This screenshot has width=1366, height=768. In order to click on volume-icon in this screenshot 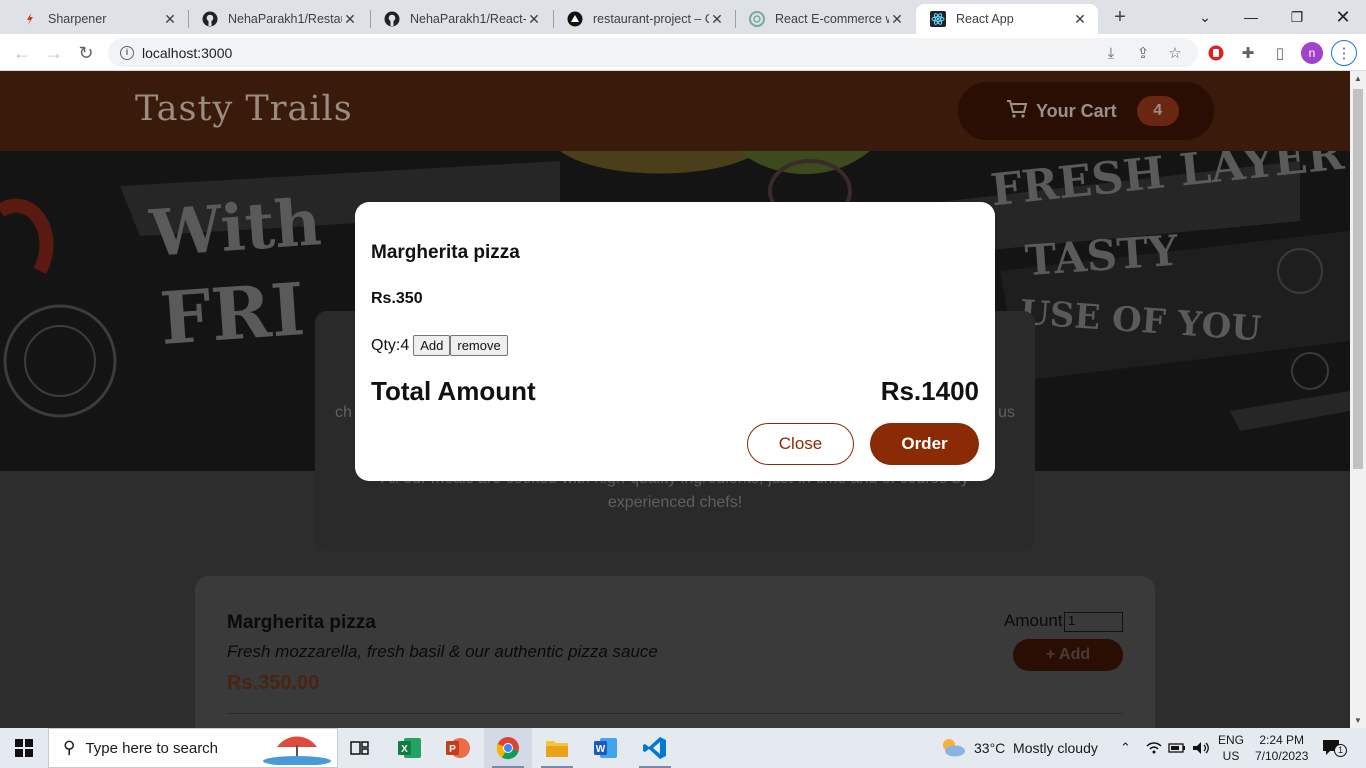, I will do `click(1201, 748)`.